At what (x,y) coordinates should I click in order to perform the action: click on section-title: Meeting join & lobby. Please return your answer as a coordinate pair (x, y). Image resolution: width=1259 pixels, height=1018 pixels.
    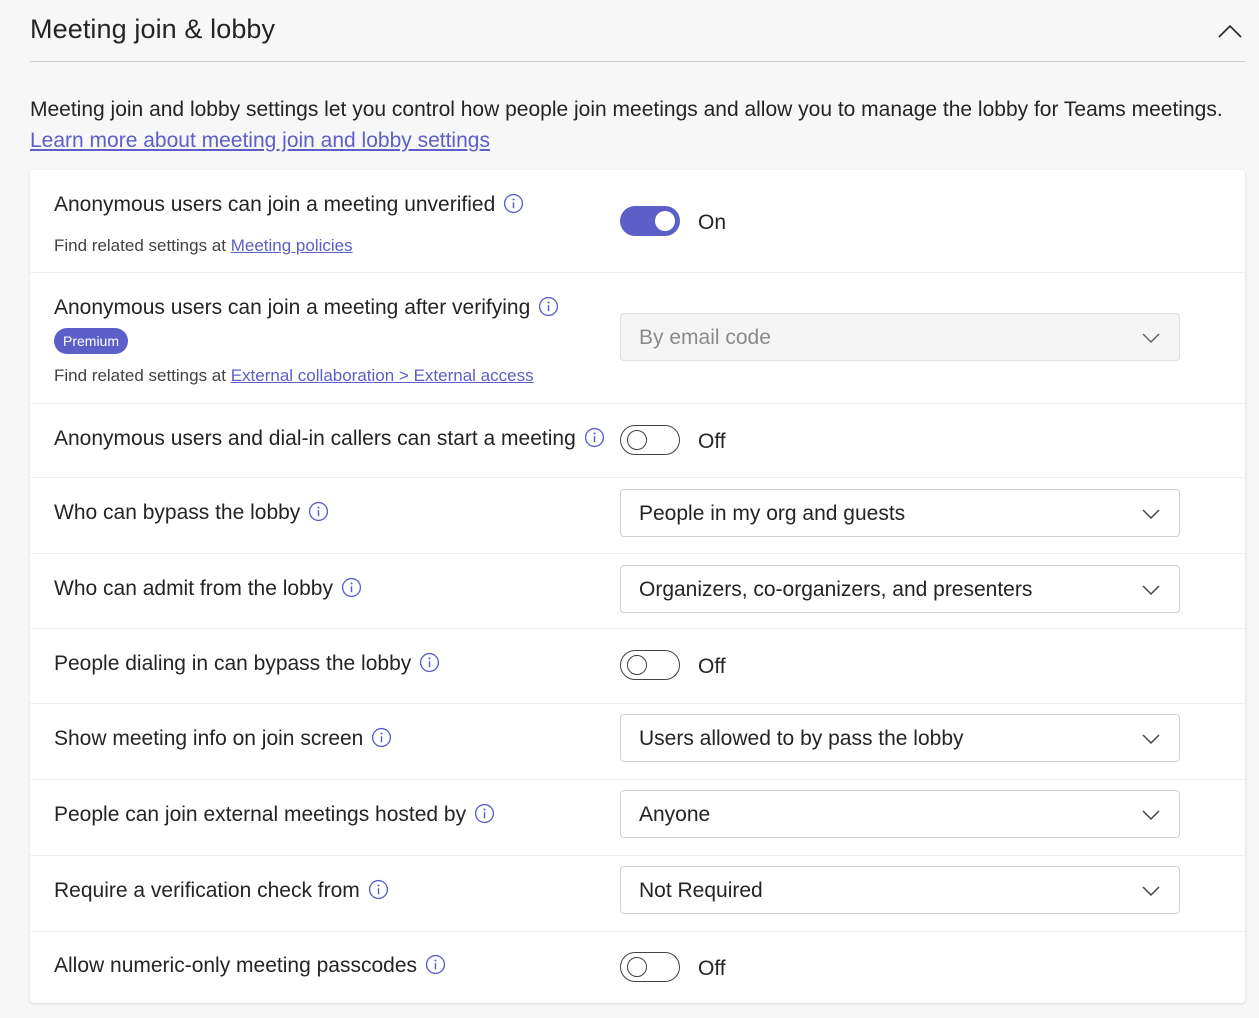
    Looking at the image, I should click on (153, 29).